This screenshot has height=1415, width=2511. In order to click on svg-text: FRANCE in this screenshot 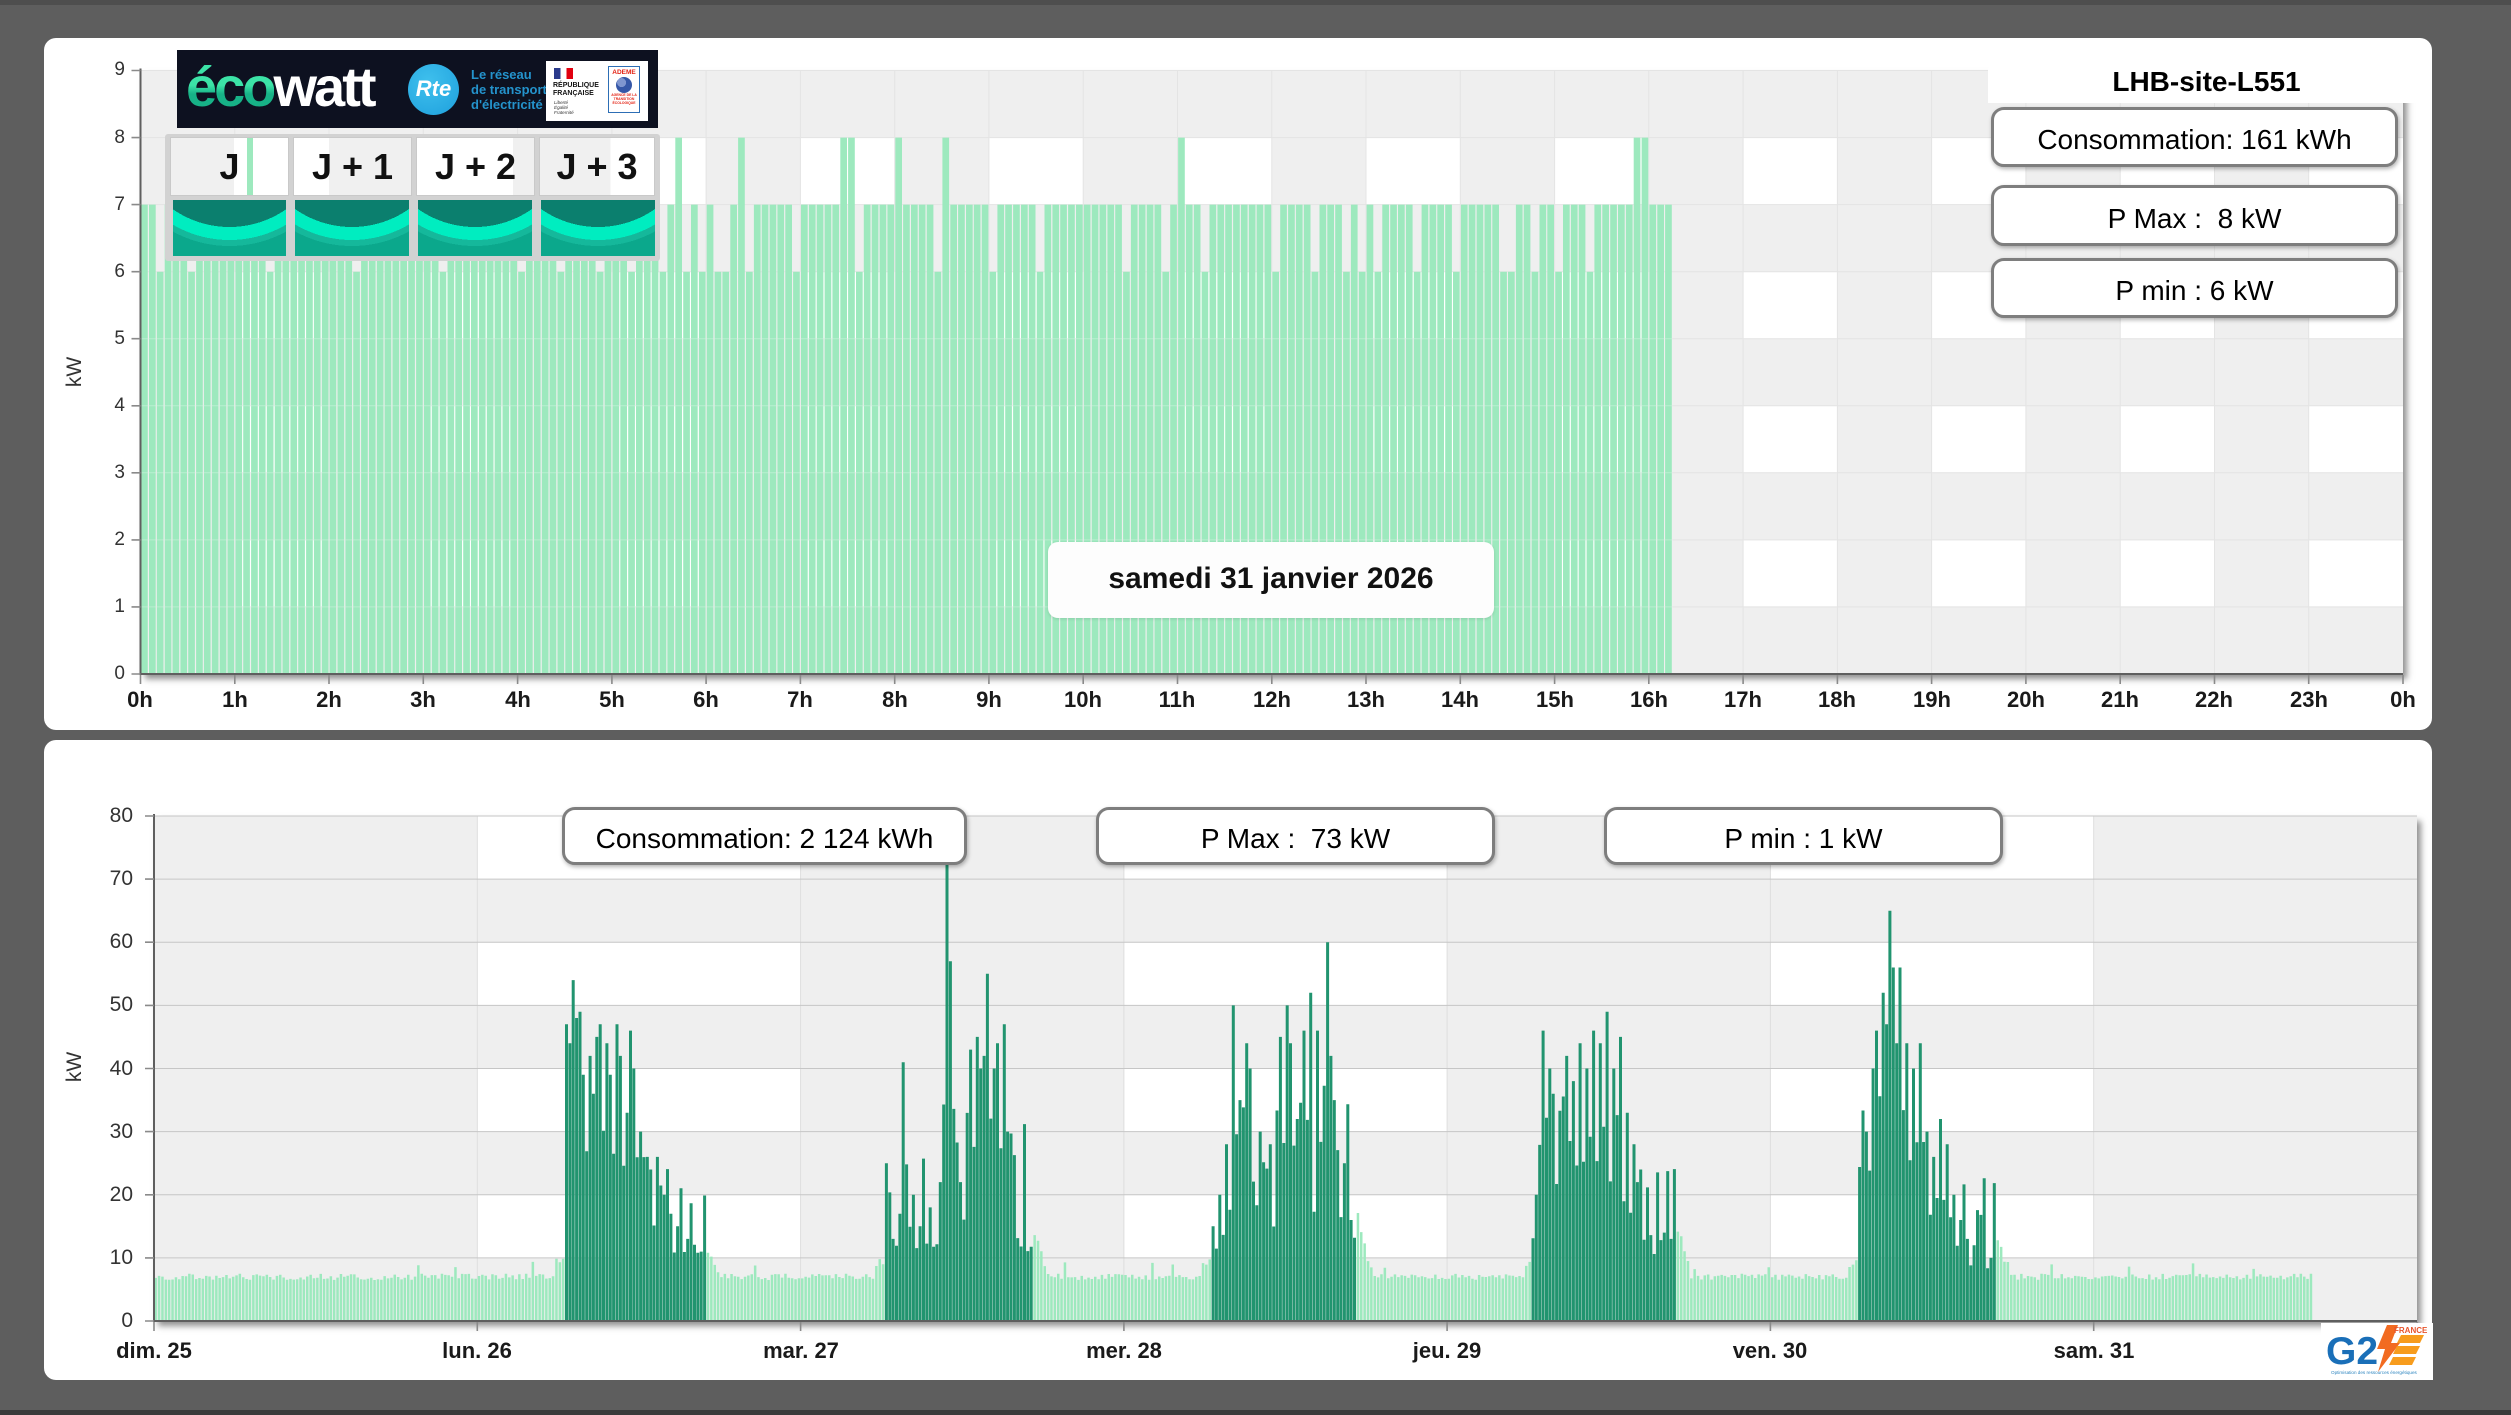, I will do `click(2411, 1330)`.